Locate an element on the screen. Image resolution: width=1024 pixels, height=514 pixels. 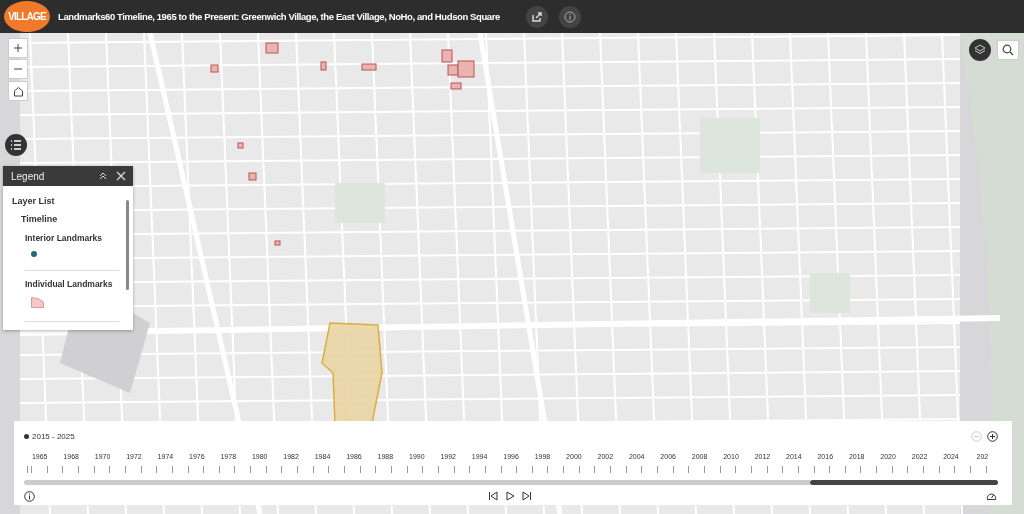
close-button is located at coordinates (121, 176).